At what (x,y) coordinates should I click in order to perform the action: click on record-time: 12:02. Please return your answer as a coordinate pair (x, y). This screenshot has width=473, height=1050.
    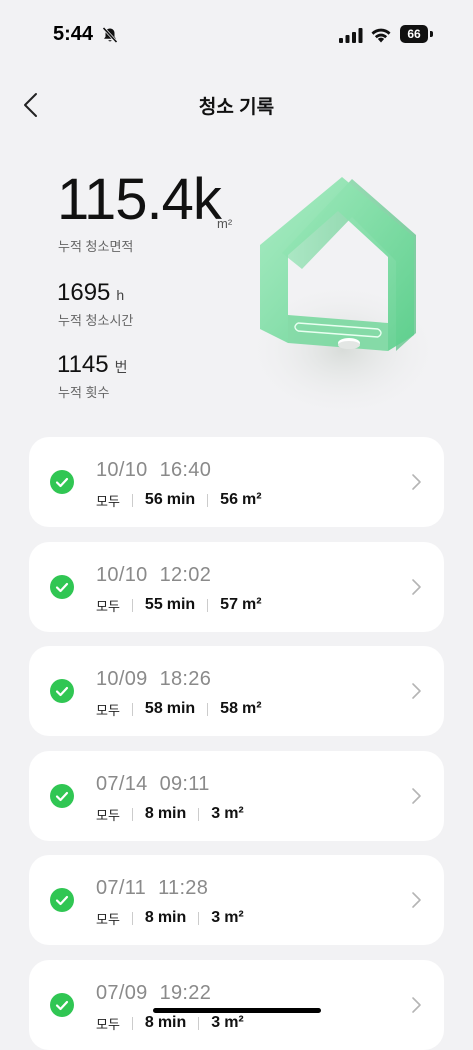
    Looking at the image, I should click on (185, 575).